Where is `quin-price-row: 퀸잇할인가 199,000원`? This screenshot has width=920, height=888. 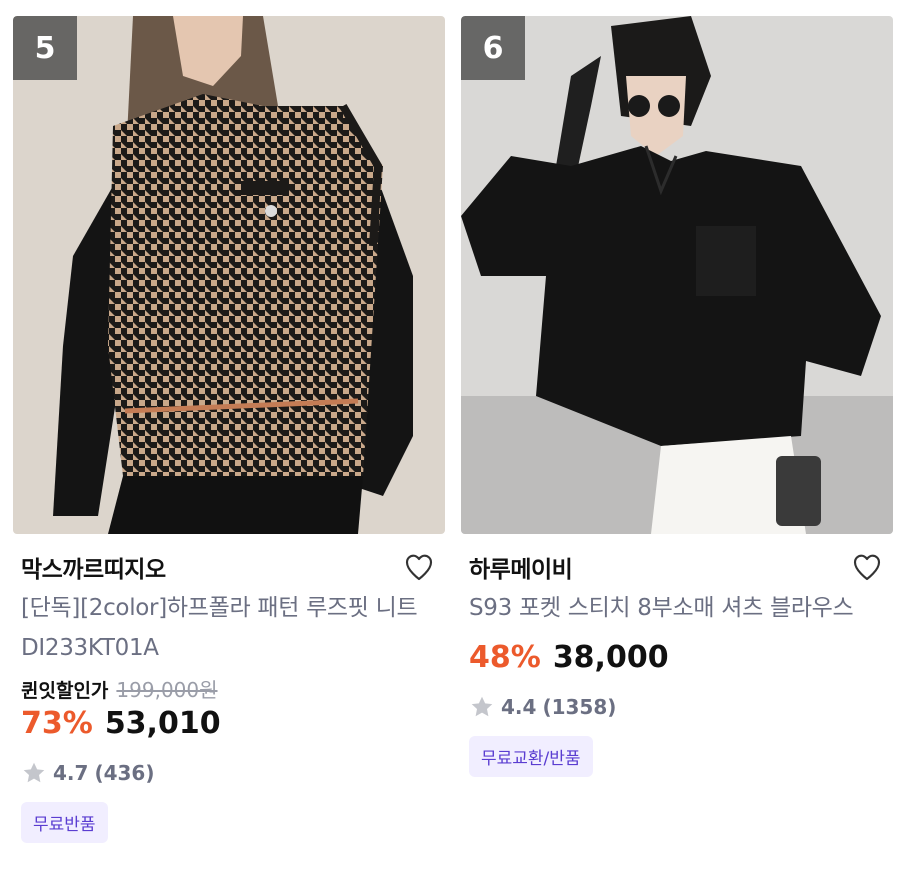 quin-price-row: 퀸잇할인가 199,000원 is located at coordinates (229, 689).